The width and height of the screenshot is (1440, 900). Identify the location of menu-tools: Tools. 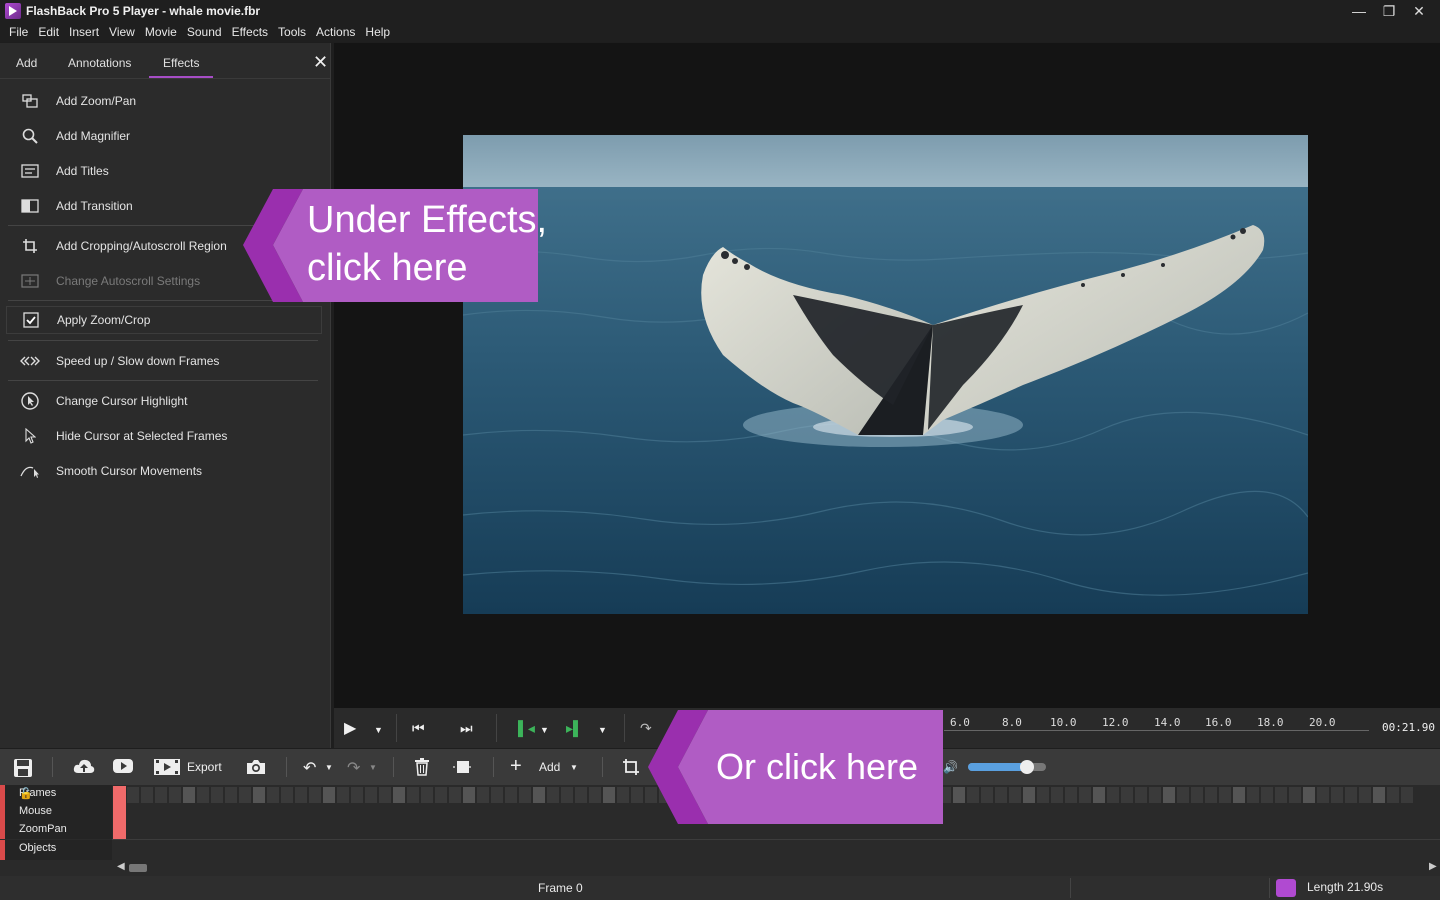
(292, 32).